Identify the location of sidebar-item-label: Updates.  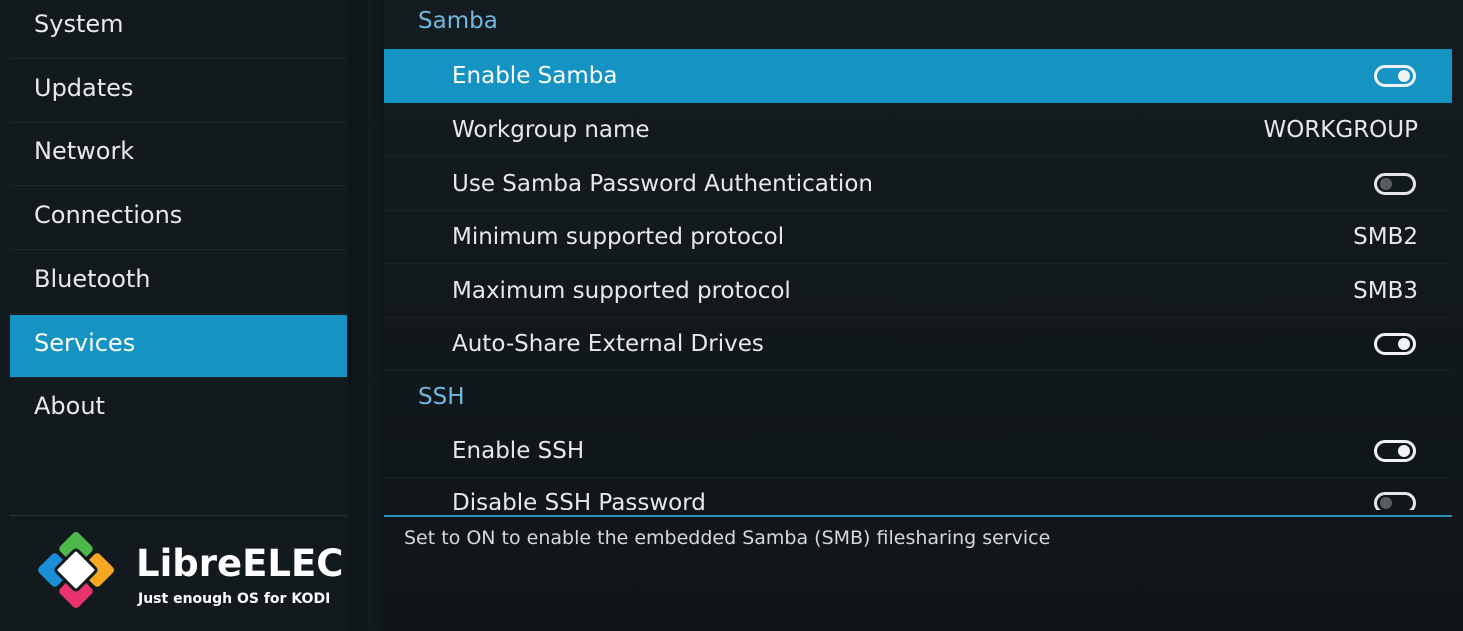
(84, 88).